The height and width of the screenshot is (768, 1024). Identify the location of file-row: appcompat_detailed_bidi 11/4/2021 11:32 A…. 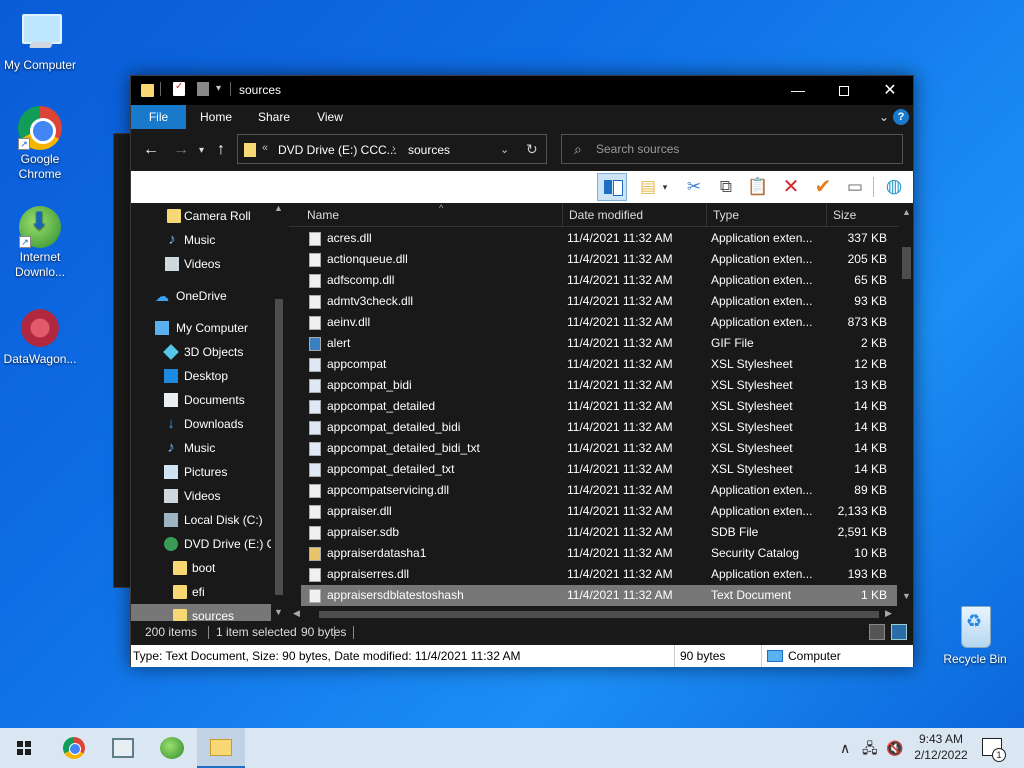
(599, 427).